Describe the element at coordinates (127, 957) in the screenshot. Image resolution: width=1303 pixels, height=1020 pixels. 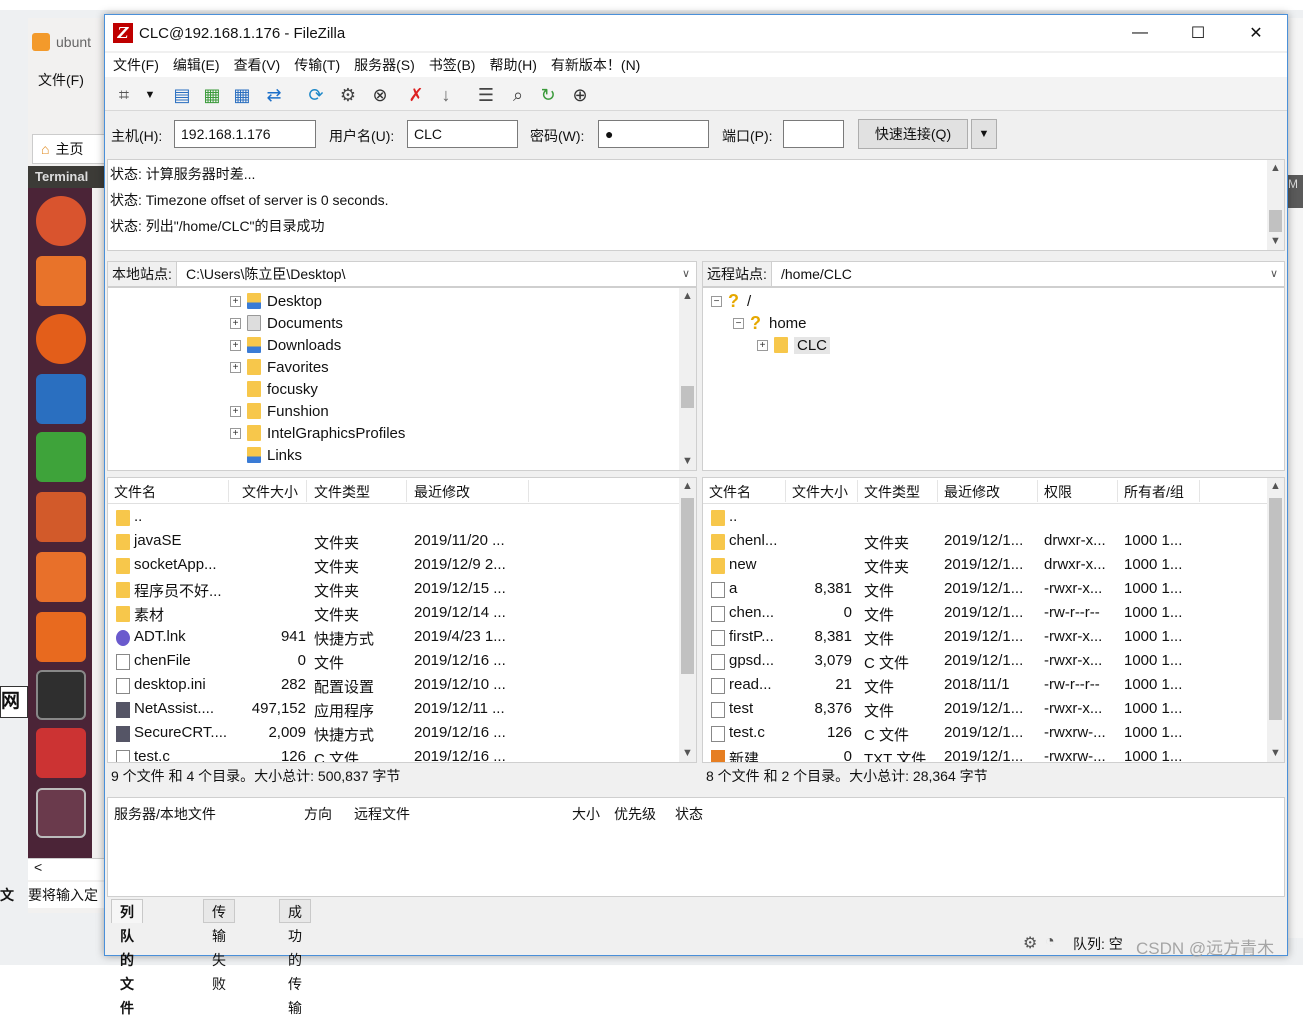
I see `tab-queued-files: 列队的文件` at that location.